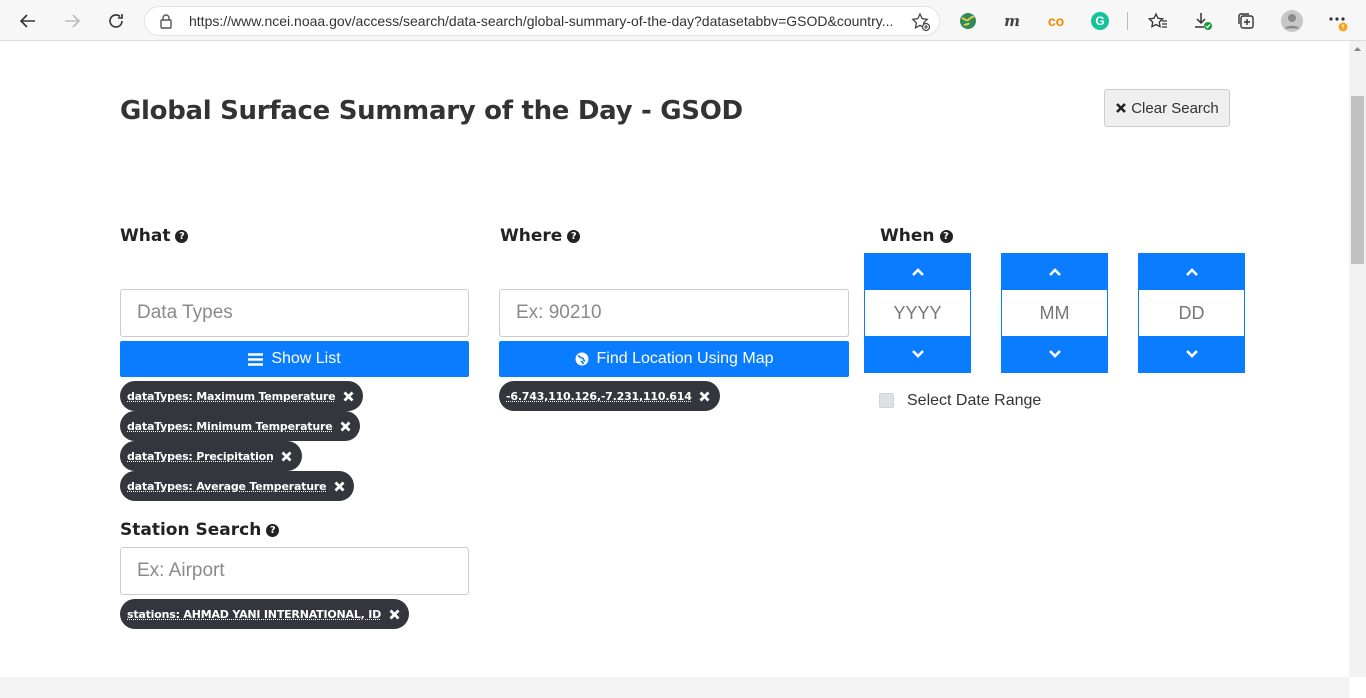 The height and width of the screenshot is (698, 1366). Describe the element at coordinates (431, 111) in the screenshot. I see `page-title: Global Surface Summary of the Day - GSOD` at that location.